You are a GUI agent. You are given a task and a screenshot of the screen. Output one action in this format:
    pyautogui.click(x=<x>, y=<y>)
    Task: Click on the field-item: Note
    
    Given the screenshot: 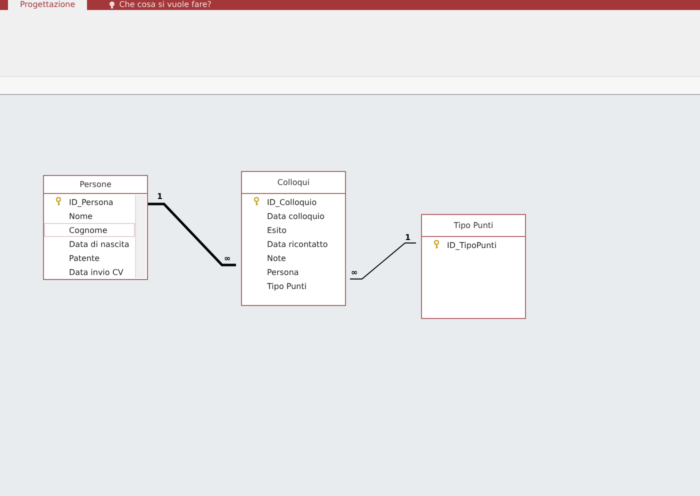 What is the action you would take?
    pyautogui.click(x=293, y=258)
    